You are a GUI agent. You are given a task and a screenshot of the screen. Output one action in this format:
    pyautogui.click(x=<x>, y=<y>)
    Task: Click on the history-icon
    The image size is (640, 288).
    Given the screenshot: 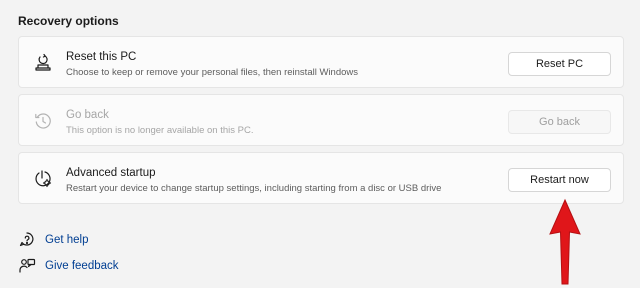 What is the action you would take?
    pyautogui.click(x=43, y=121)
    